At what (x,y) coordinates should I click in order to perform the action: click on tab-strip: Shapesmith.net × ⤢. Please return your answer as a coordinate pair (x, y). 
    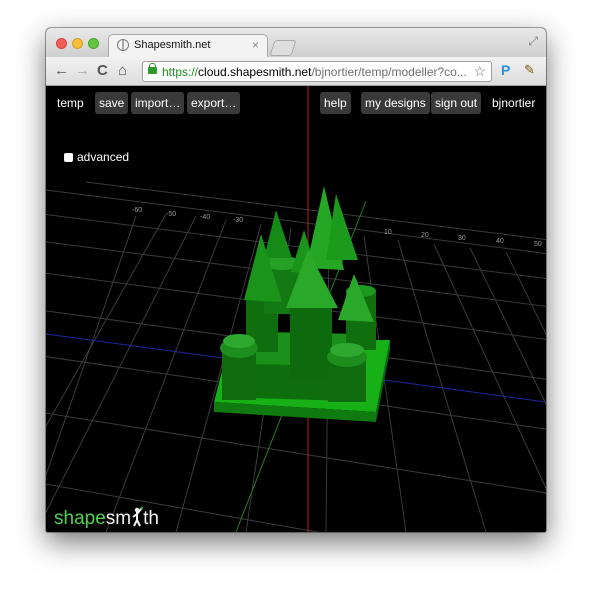
    Looking at the image, I should click on (296, 42).